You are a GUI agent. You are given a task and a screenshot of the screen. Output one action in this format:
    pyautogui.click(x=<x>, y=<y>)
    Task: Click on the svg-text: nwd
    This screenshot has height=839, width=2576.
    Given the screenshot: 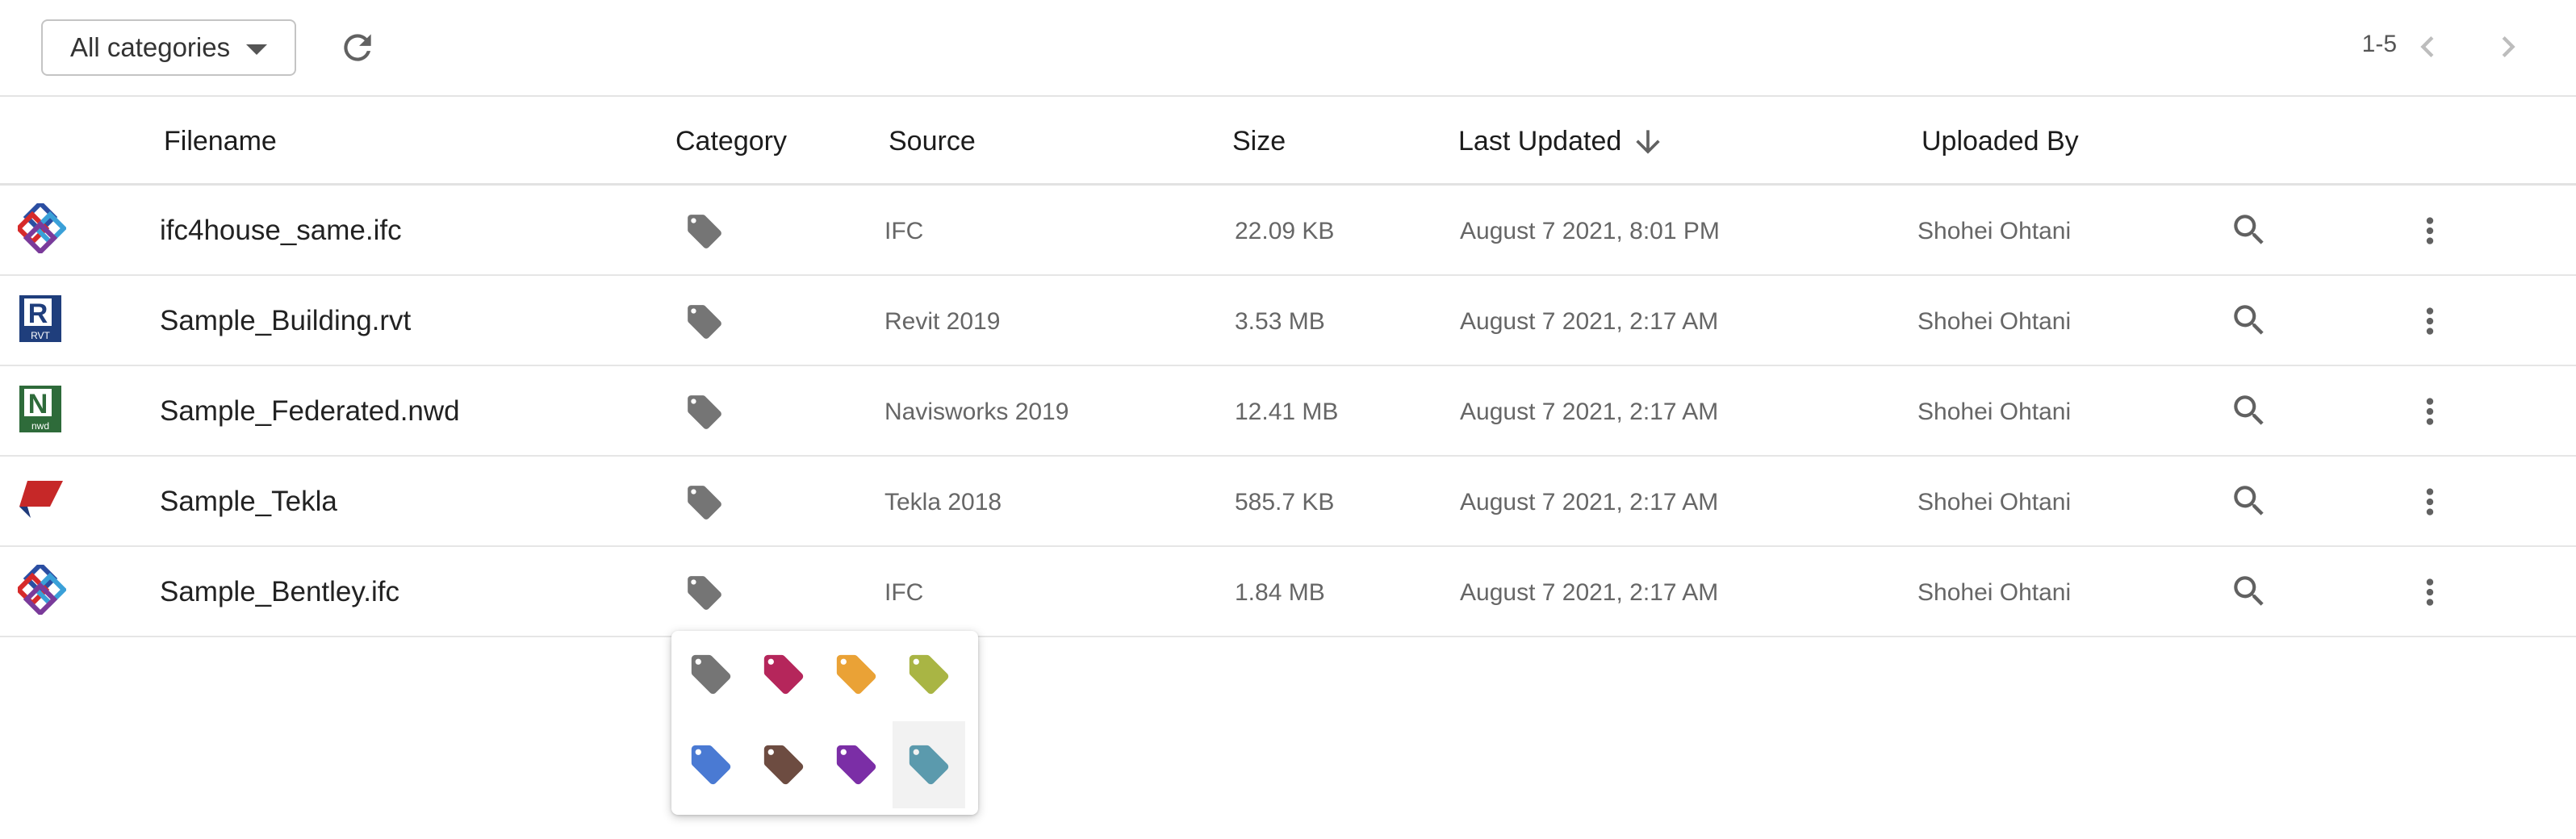 What is the action you would take?
    pyautogui.click(x=40, y=426)
    